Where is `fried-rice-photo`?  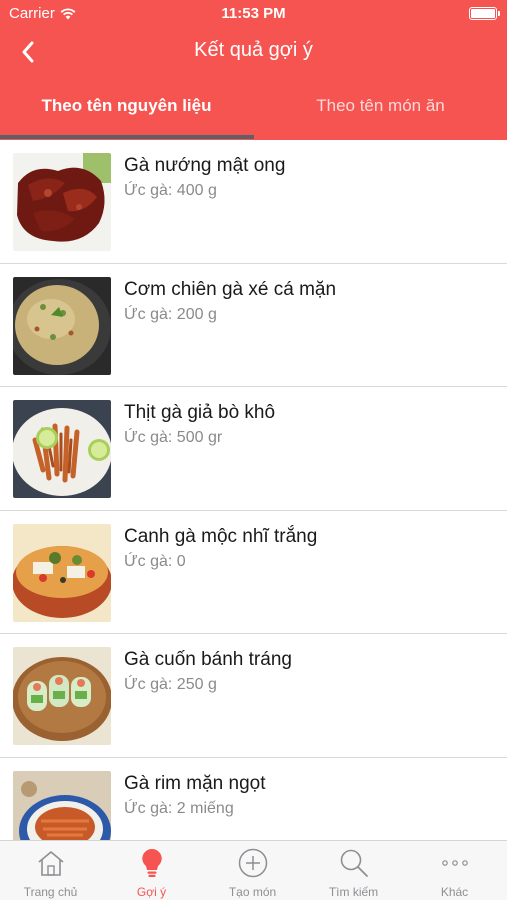 fried-rice-photo is located at coordinates (62, 325).